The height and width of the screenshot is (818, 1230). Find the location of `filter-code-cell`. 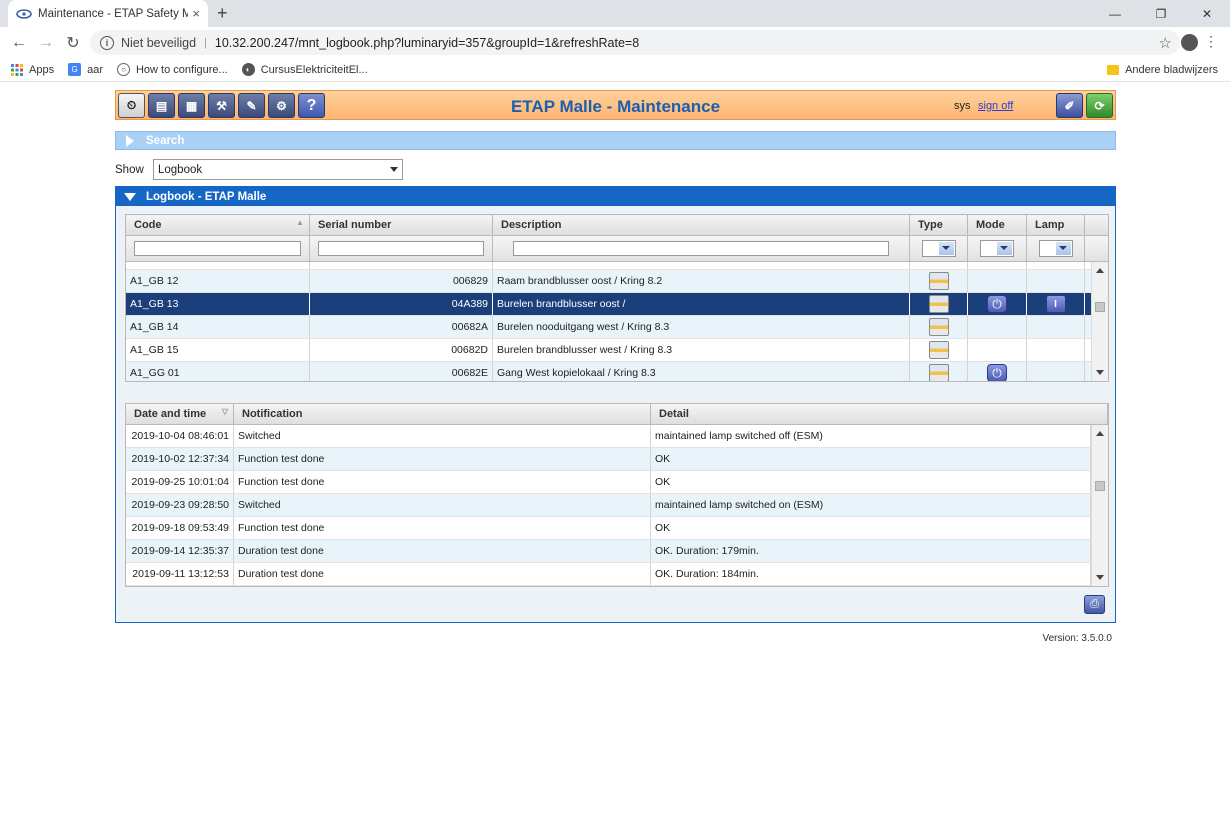

filter-code-cell is located at coordinates (218, 248).